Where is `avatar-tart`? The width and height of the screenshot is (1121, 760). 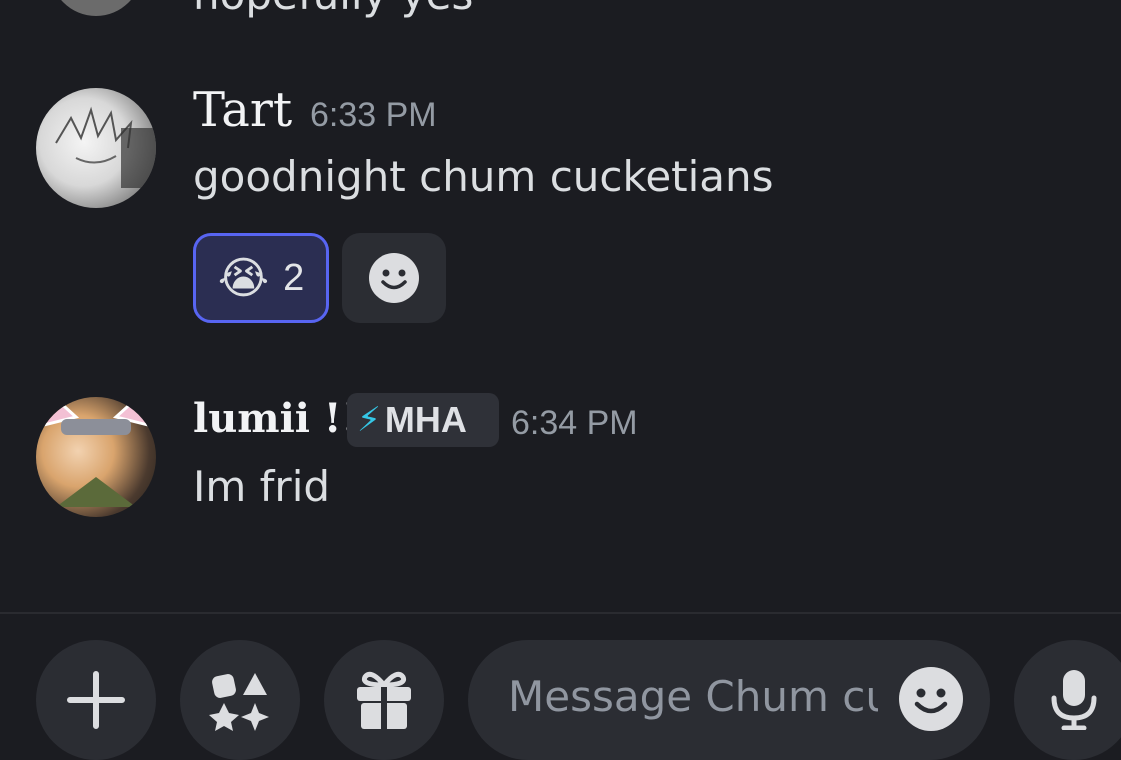 avatar-tart is located at coordinates (96, 148).